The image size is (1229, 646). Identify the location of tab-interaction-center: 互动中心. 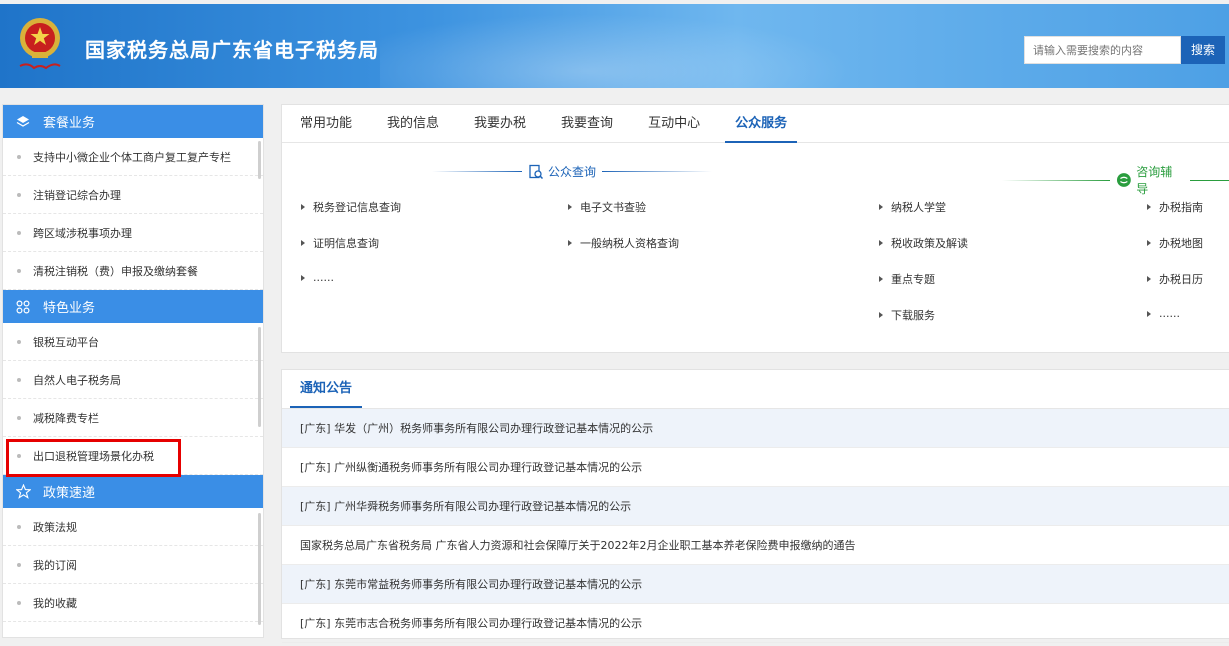
(674, 124).